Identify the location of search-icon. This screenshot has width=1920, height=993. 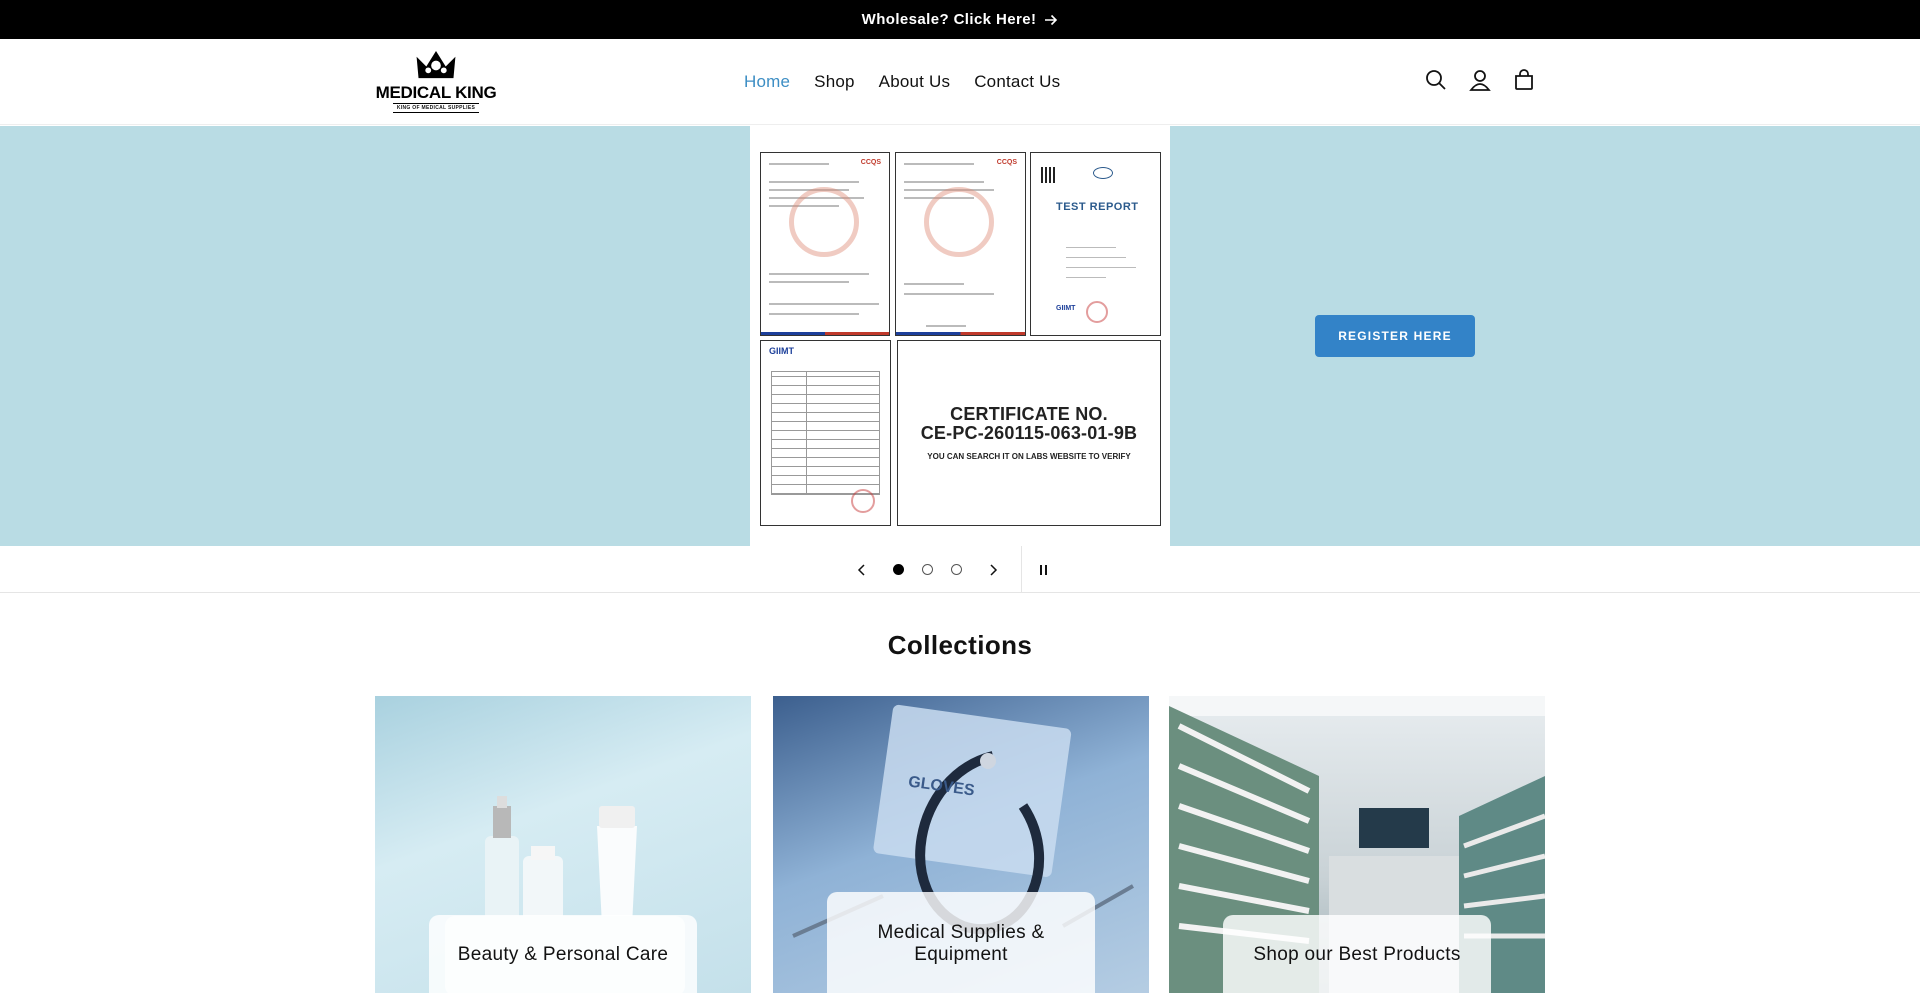
(1436, 80).